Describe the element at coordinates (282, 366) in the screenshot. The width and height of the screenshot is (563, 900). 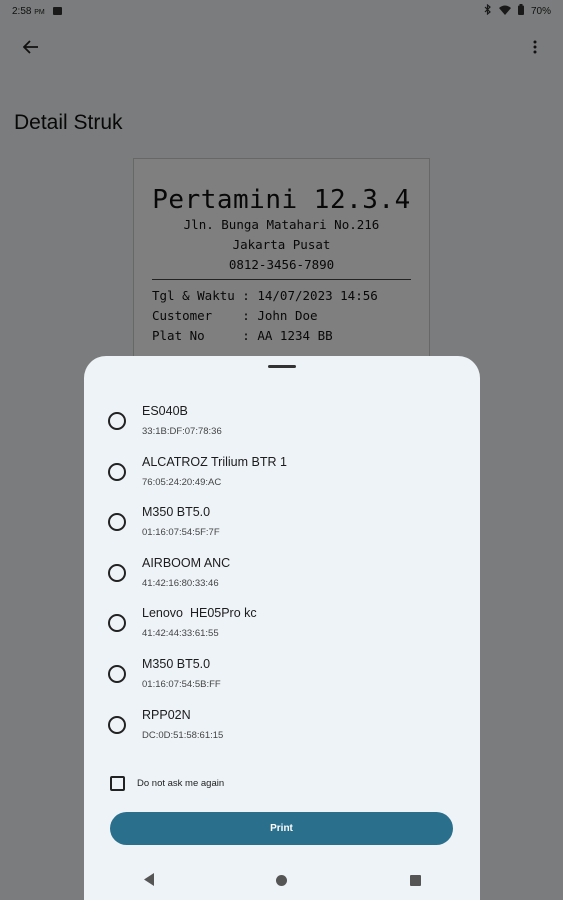
I see `drag-handle` at that location.